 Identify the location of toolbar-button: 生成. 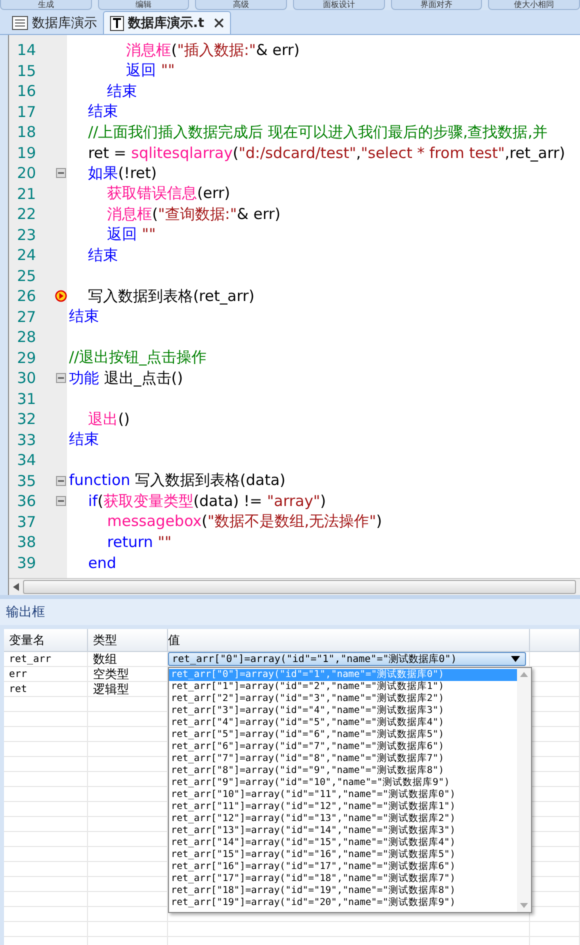
(46, 5).